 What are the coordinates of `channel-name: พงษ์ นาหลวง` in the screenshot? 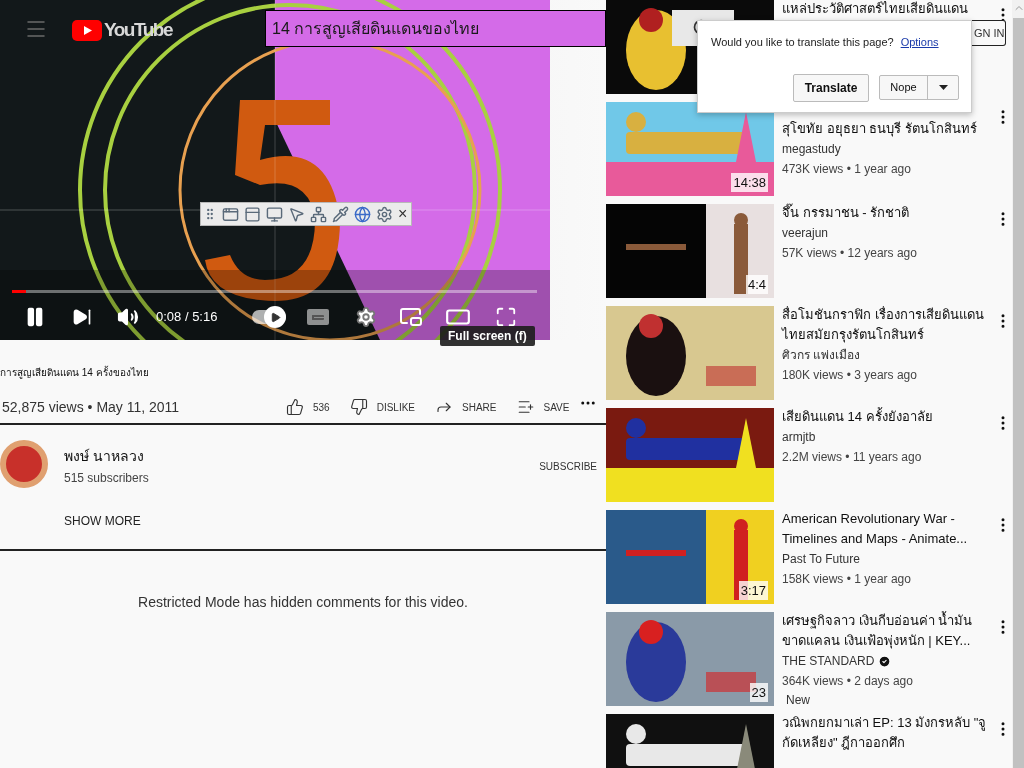 It's located at (302, 456).